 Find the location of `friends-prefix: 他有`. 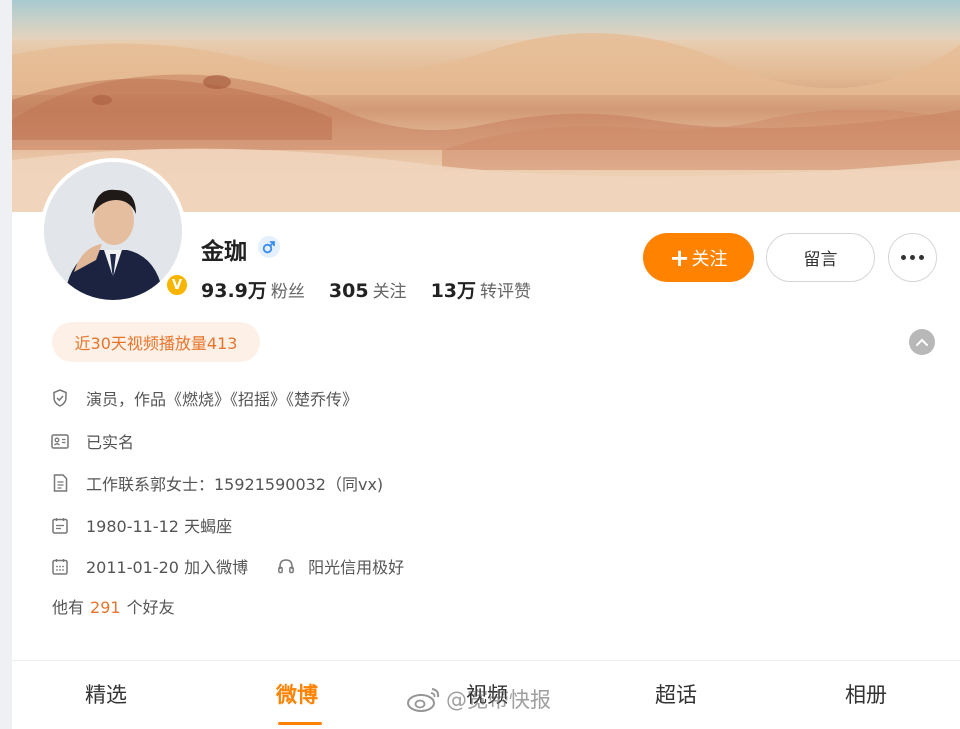

friends-prefix: 他有 is located at coordinates (68, 607).